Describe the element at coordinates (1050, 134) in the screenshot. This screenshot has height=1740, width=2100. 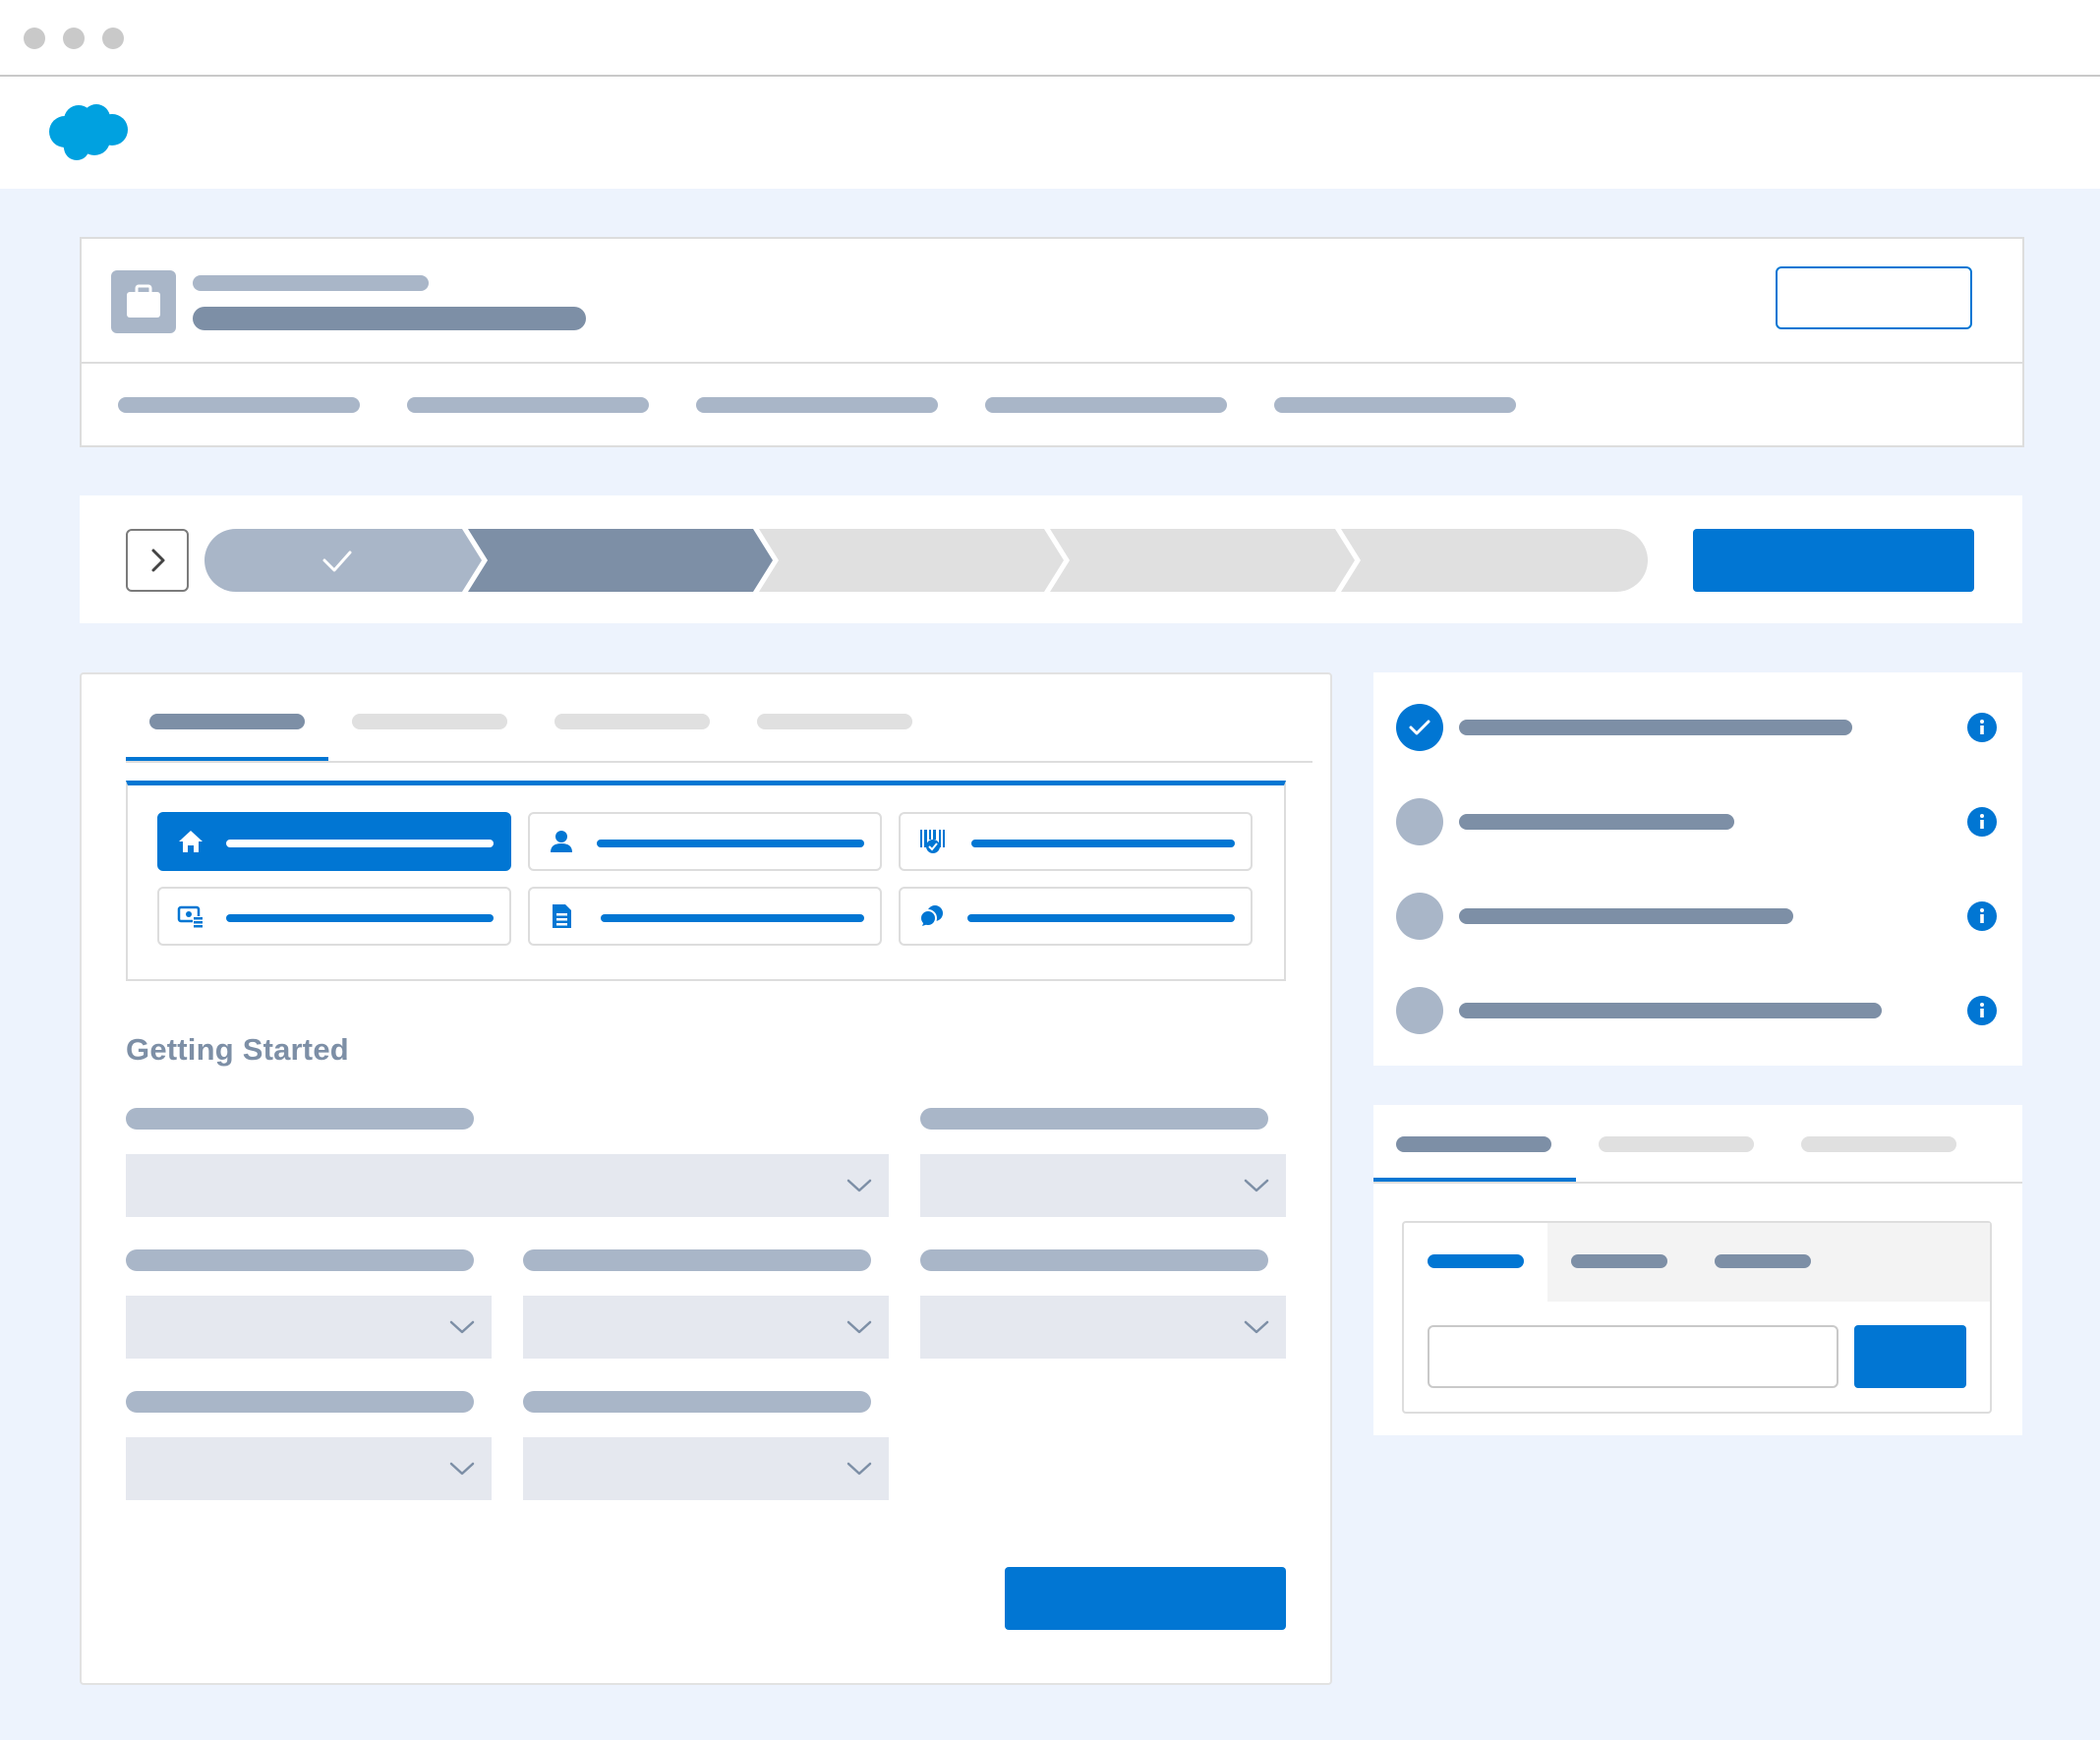
I see `app-header` at that location.